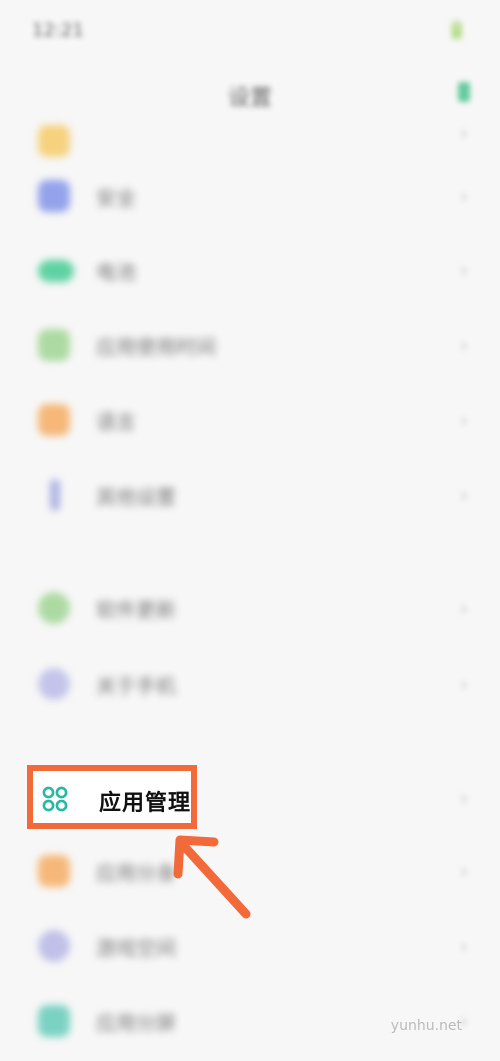 Image resolution: width=500 pixels, height=1061 pixels. I want to click on list-item-language: 语言 ›, so click(250, 423).